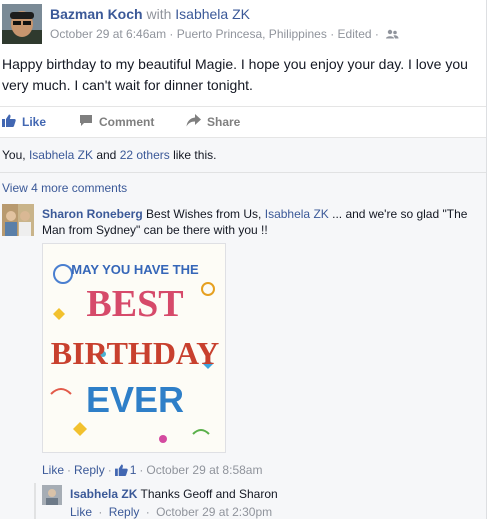 The width and height of the screenshot is (492, 519). What do you see at coordinates (103, 494) in the screenshot?
I see `replier-name: Isabhela ZK` at bounding box center [103, 494].